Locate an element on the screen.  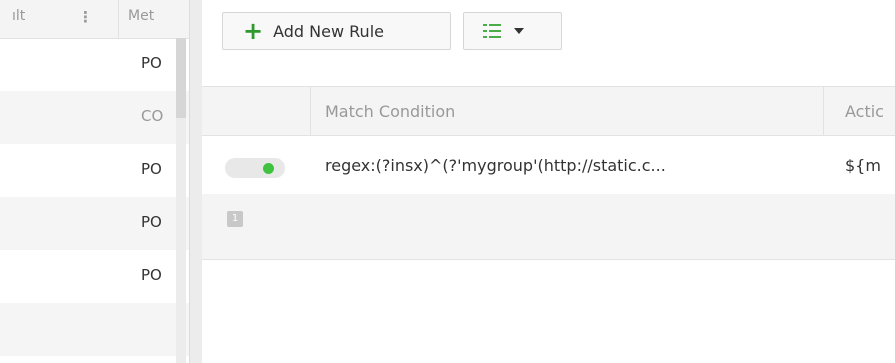
caret-down-icon is located at coordinates (519, 31).